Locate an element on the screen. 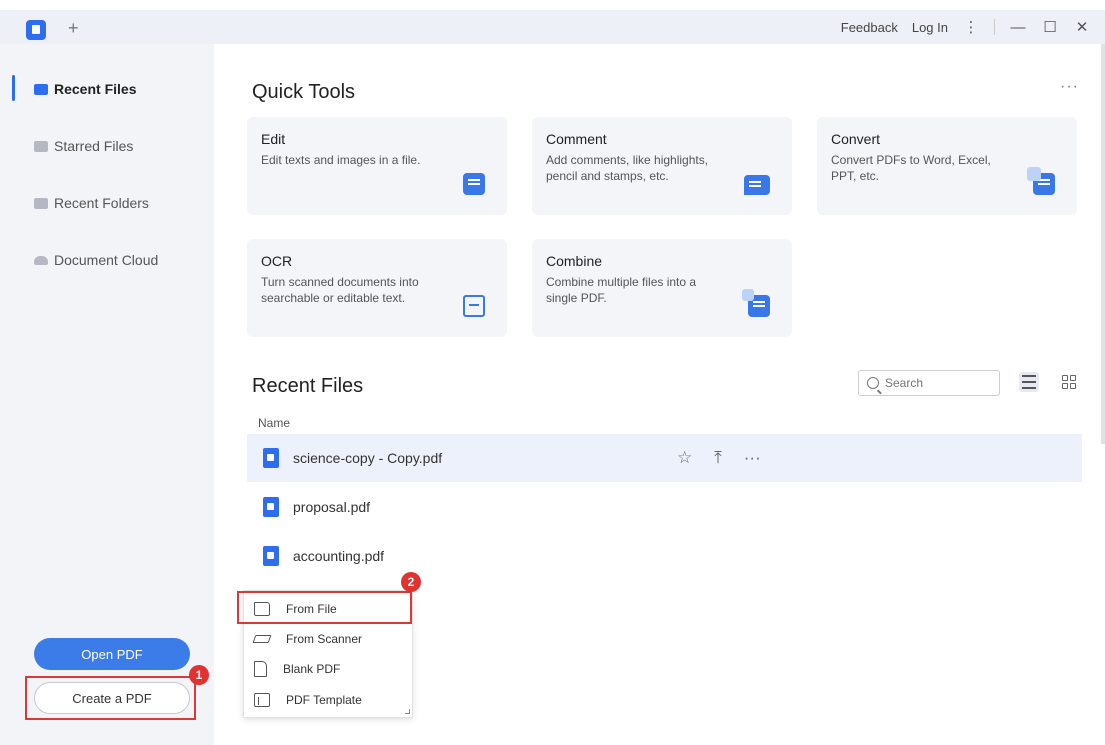  menu-item-label: PDF Template is located at coordinates (324, 700).